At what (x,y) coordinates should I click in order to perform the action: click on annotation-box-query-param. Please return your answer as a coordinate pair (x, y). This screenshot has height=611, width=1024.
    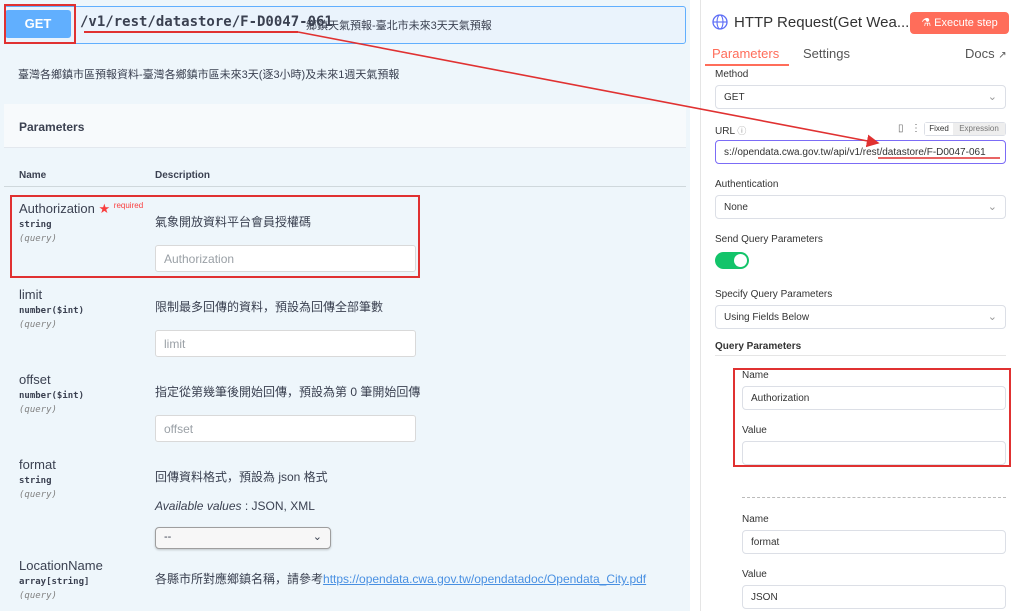
    Looking at the image, I should click on (872, 417).